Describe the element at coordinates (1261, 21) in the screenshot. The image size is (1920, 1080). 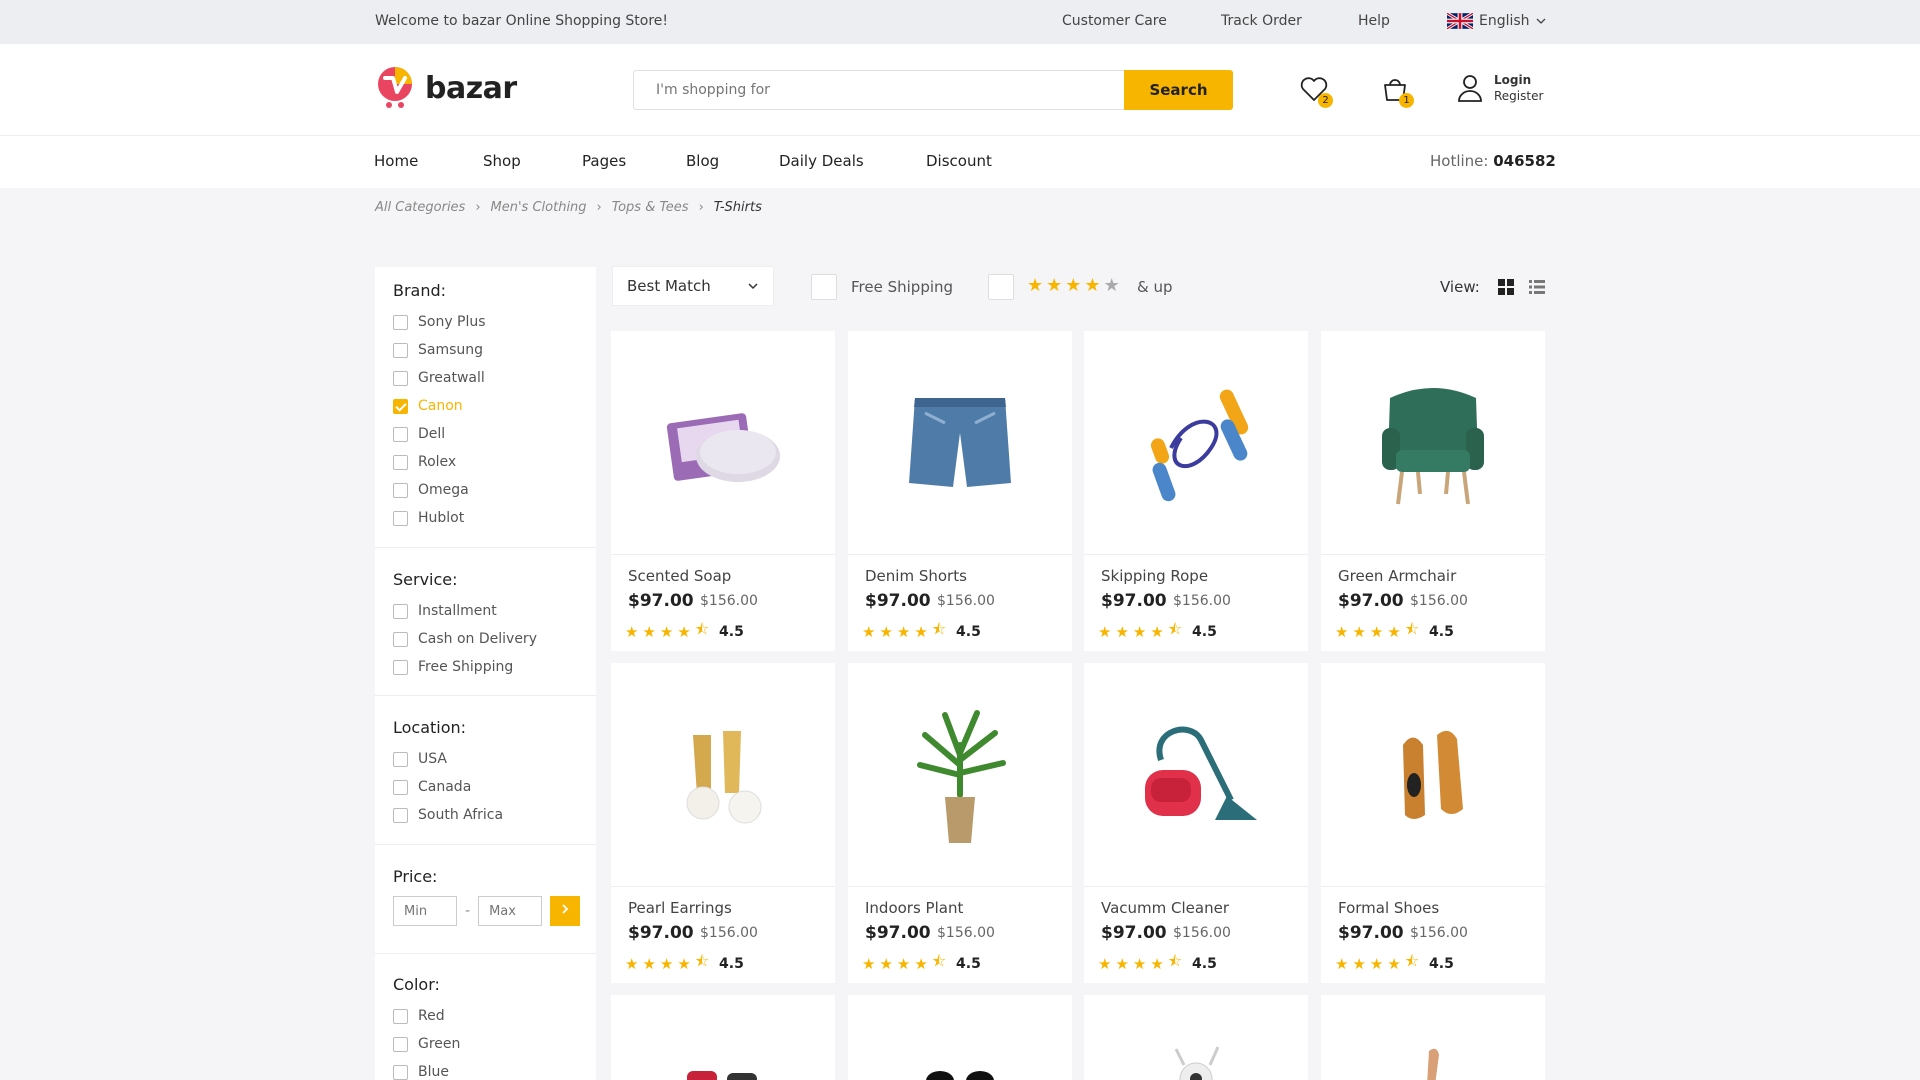
I see `track-order-link: Track Order` at that location.